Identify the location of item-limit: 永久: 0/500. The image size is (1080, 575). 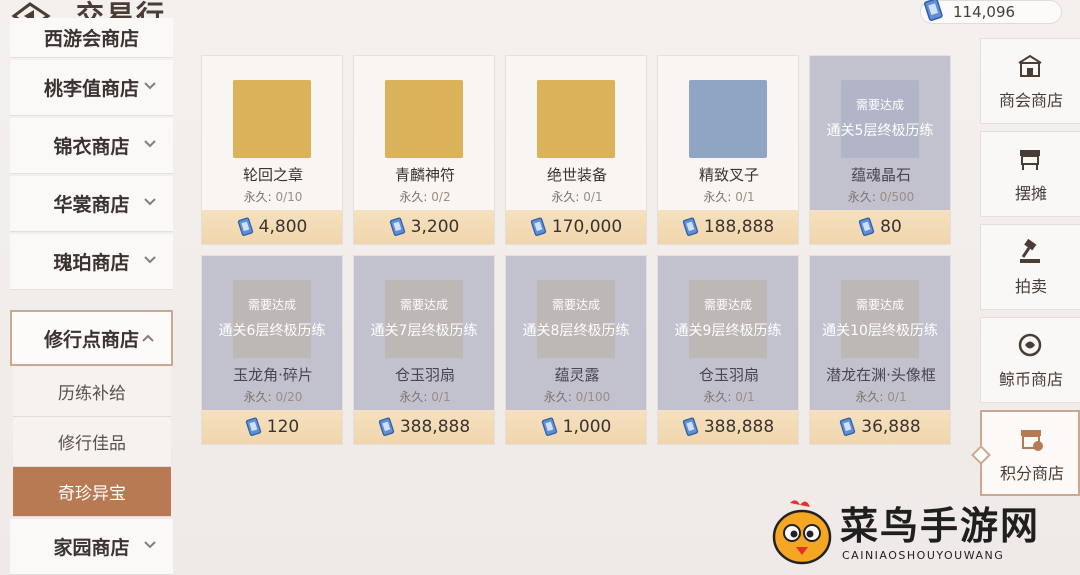
(881, 197).